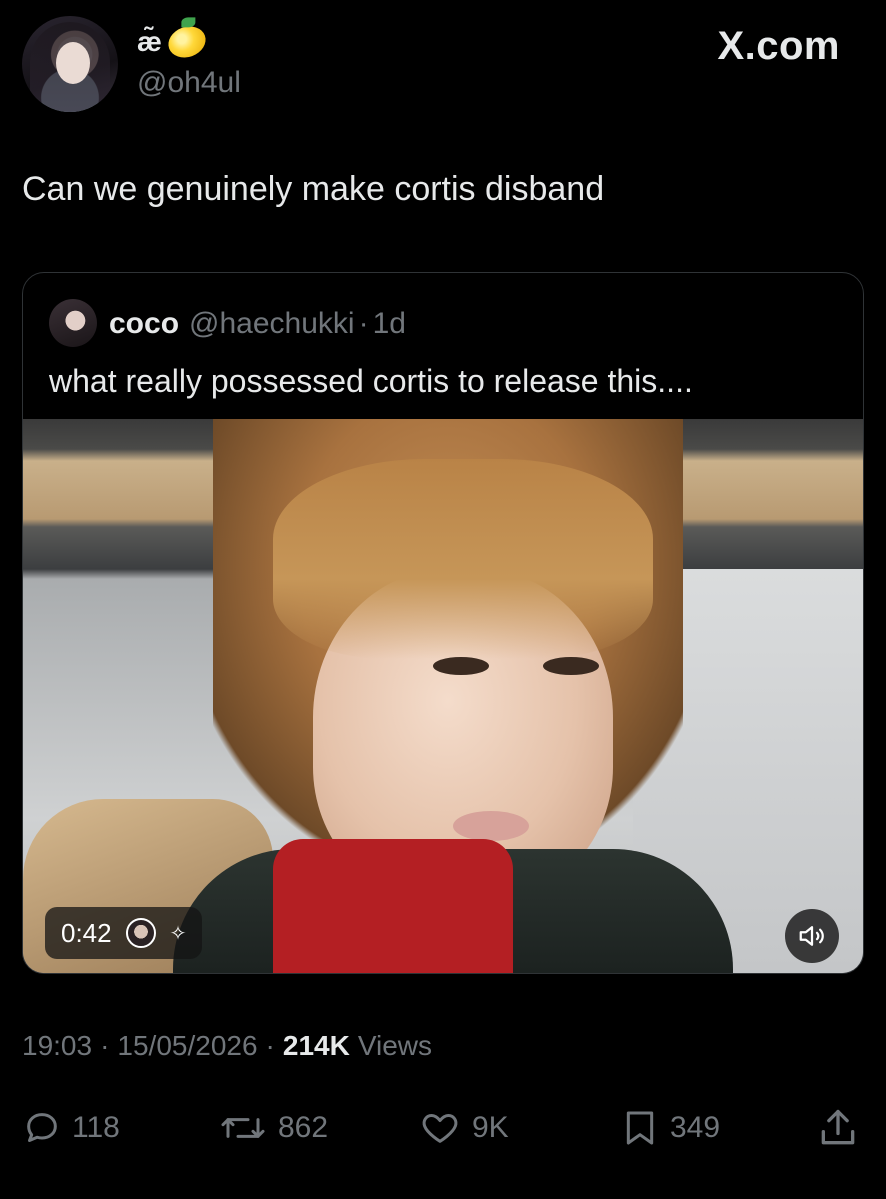 The image size is (886, 1199). What do you see at coordinates (389, 323) in the screenshot?
I see `quoted-age: 1d` at bounding box center [389, 323].